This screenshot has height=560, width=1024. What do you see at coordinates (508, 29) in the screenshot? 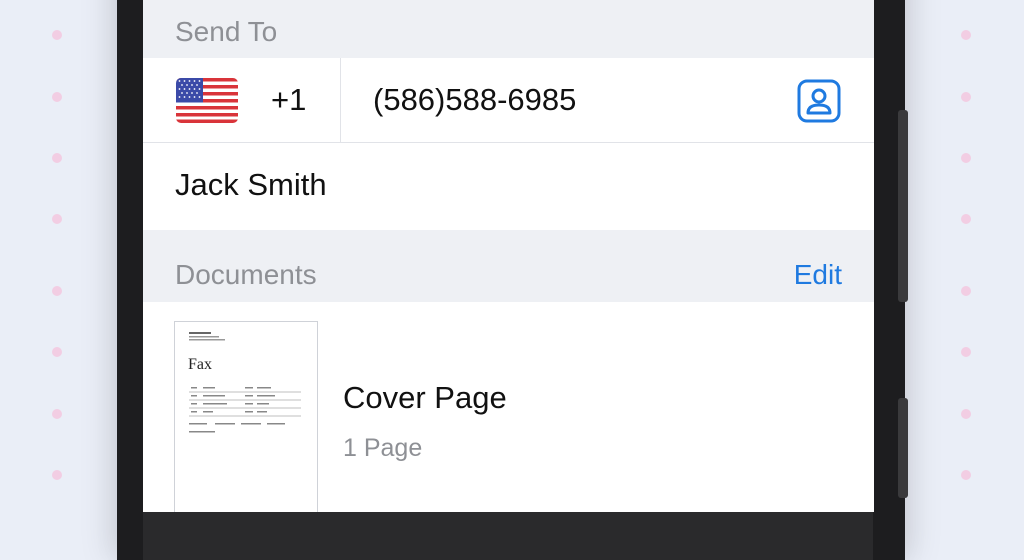
I see `send-to-section-header: Send To` at bounding box center [508, 29].